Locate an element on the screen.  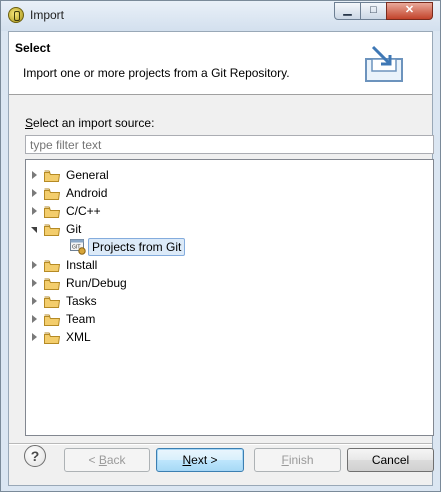
filter-input is located at coordinates (229, 144).